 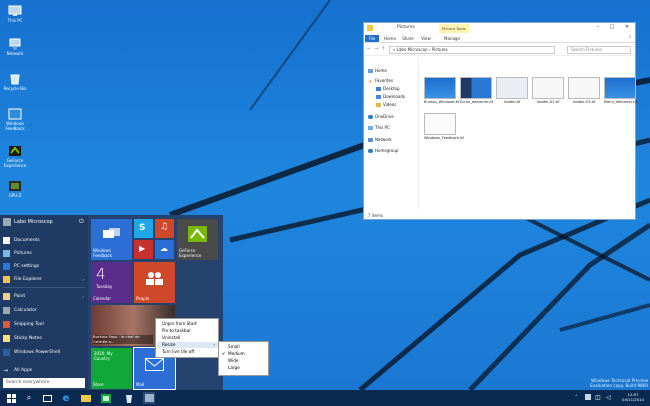 What do you see at coordinates (598, 28) in the screenshot?
I see `minimize-button: –` at bounding box center [598, 28].